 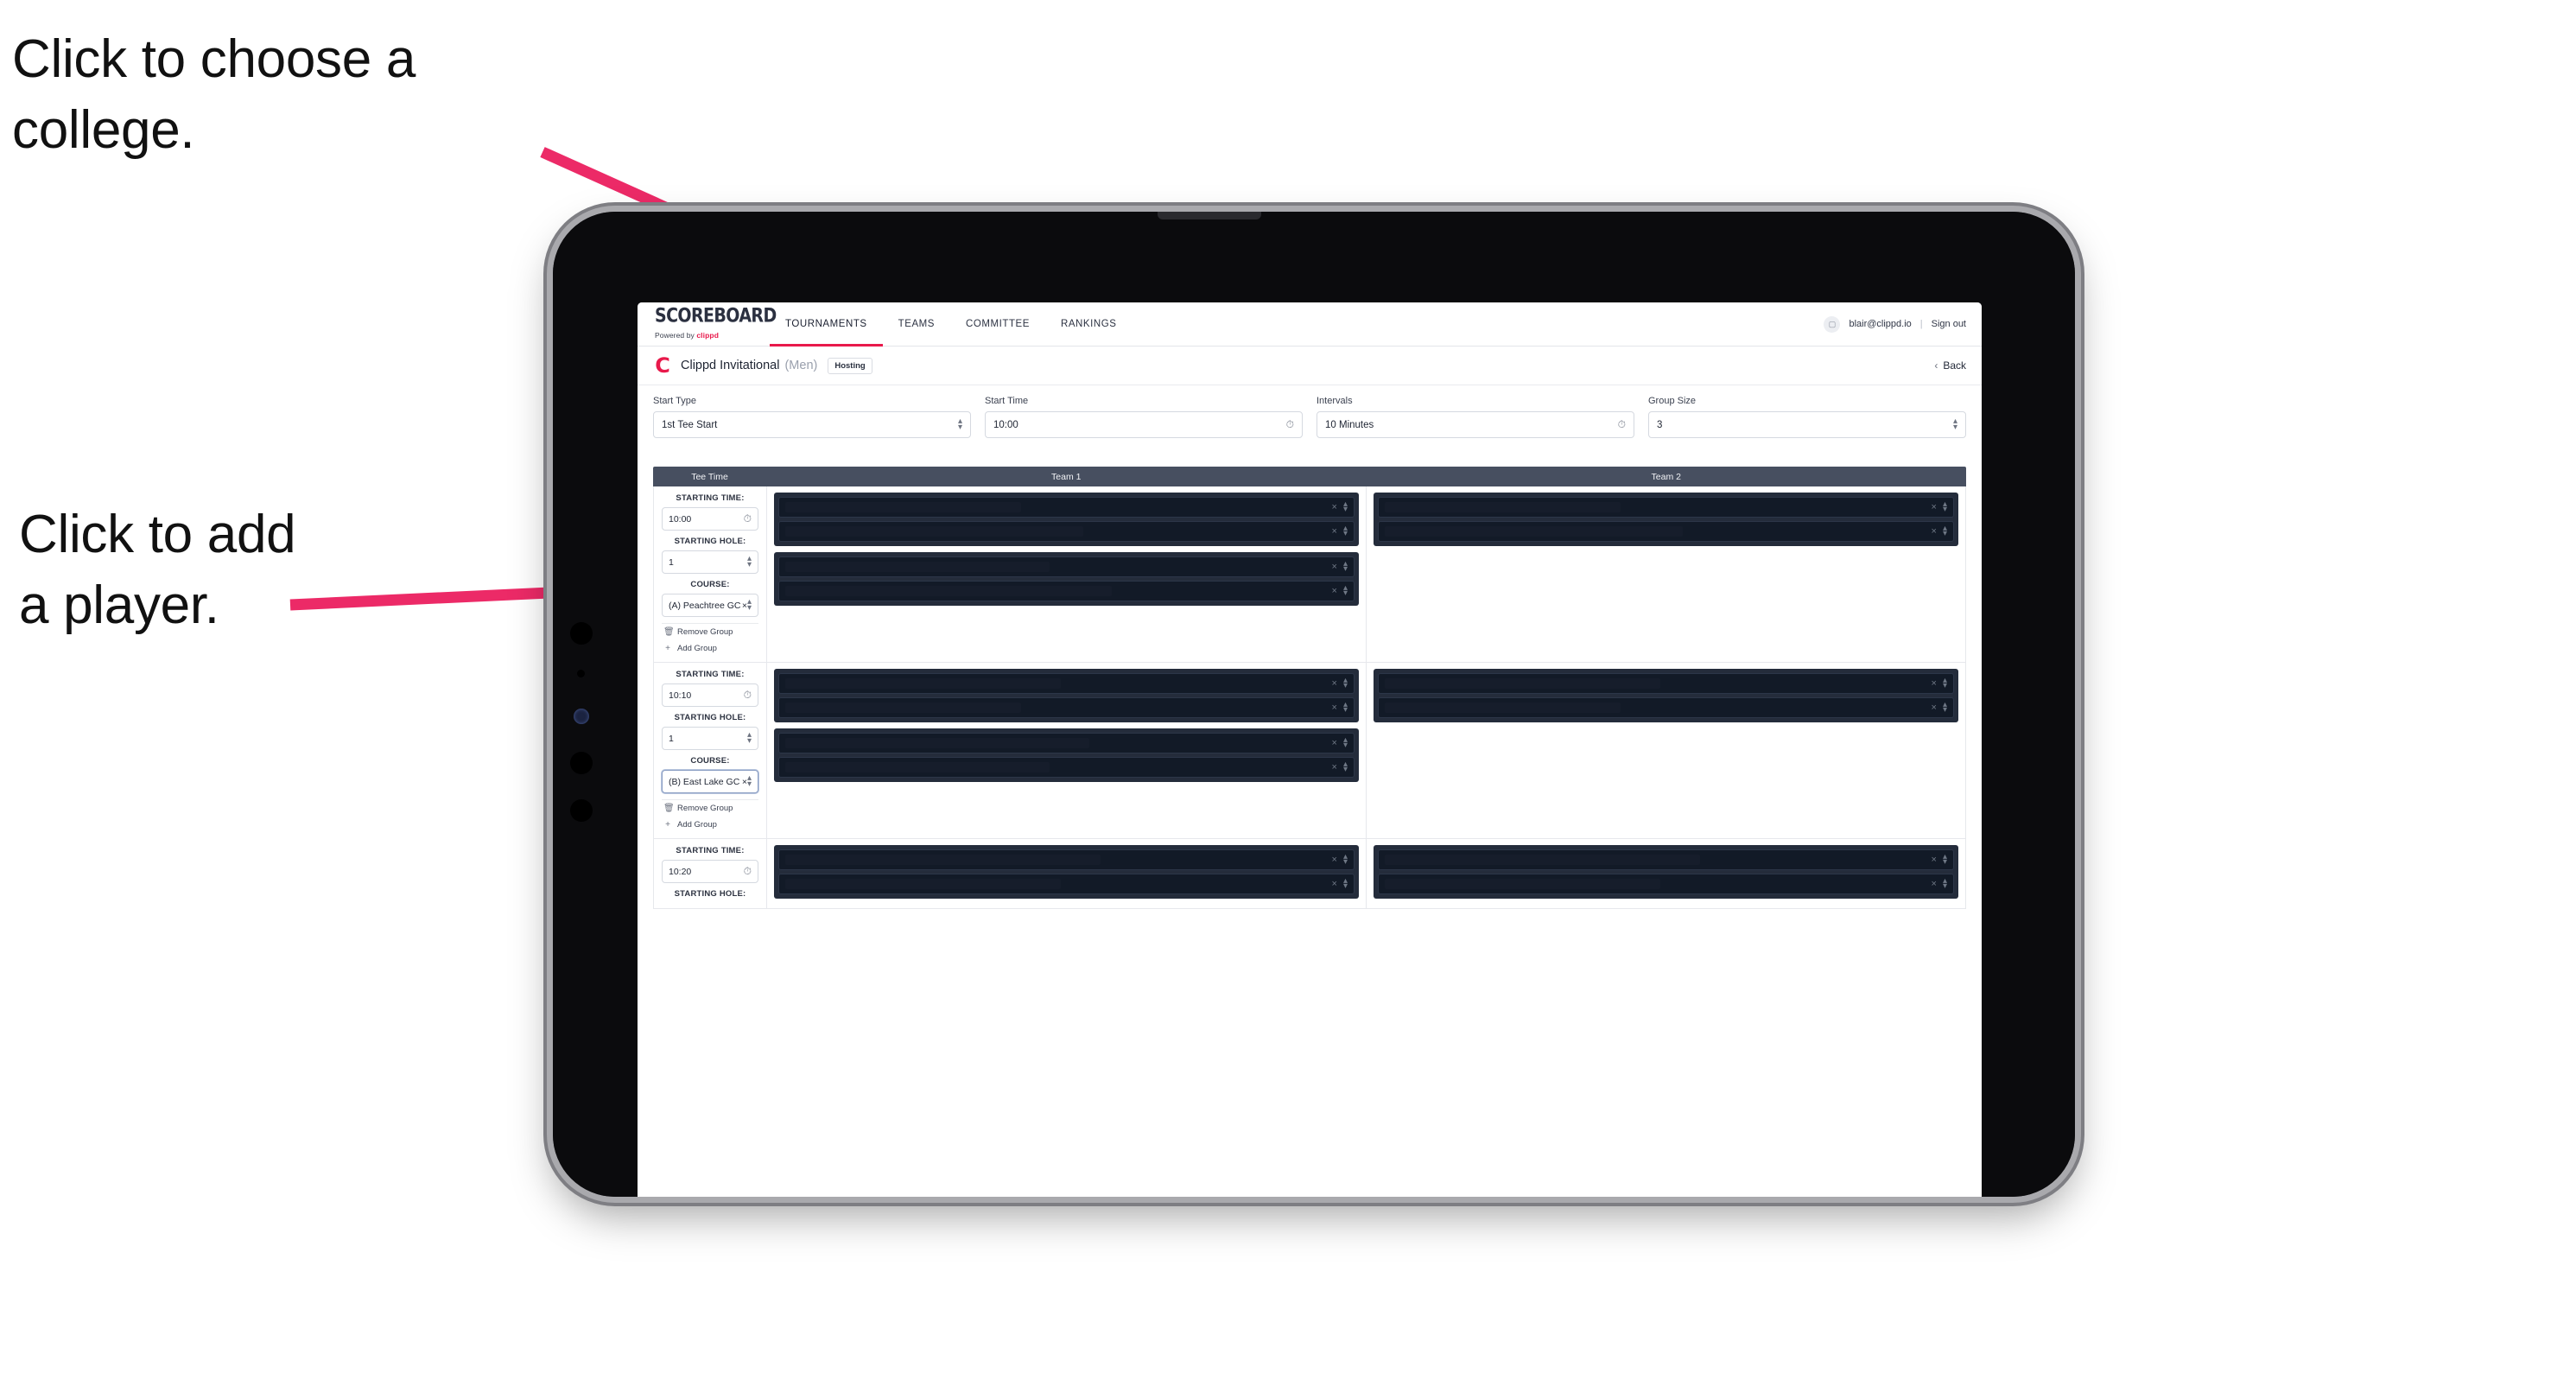 I want to click on course-select: (A) Peachtree GC × ▴ ▾, so click(x=710, y=605).